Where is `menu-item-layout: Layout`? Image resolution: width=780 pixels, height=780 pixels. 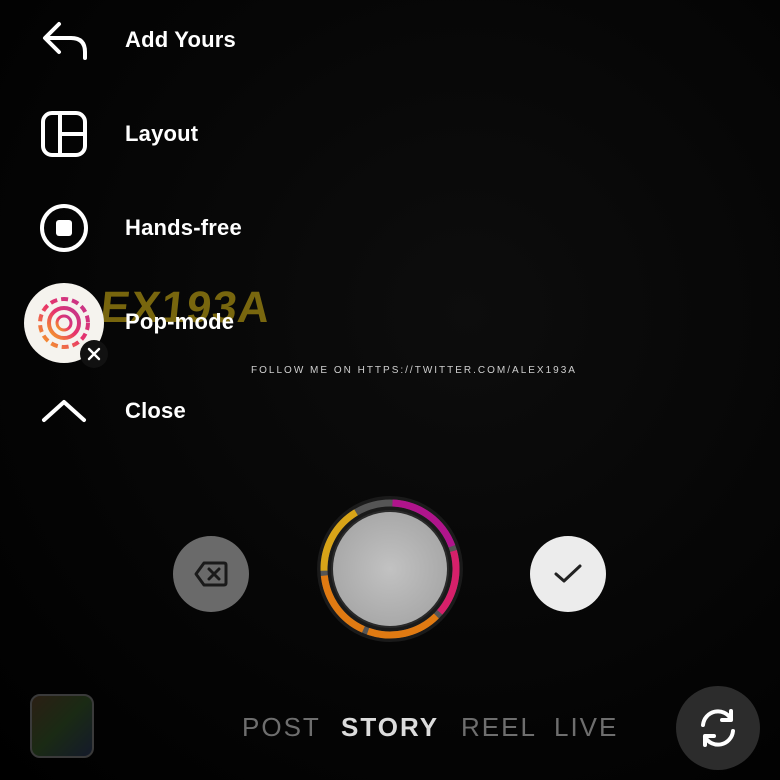
menu-item-layout: Layout is located at coordinates (99, 134).